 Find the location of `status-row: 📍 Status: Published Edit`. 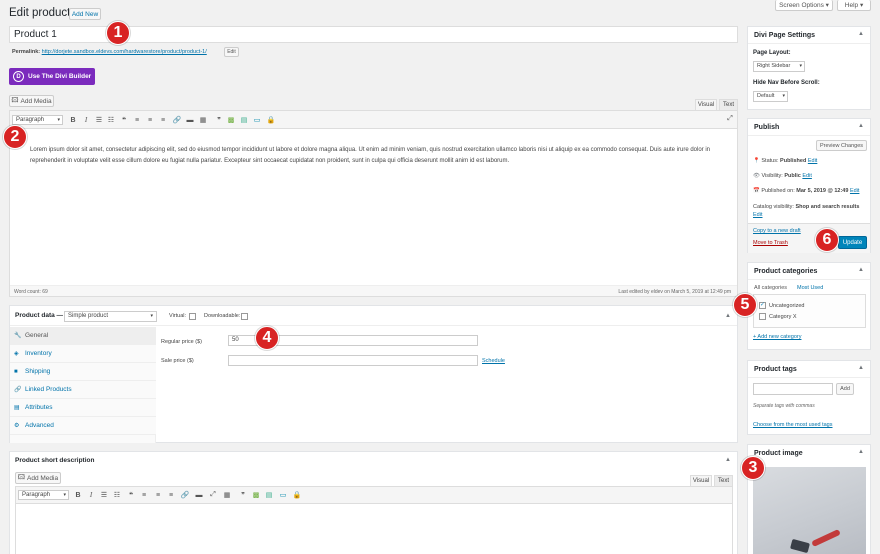

status-row: 📍 Status: Published Edit is located at coordinates (785, 161).